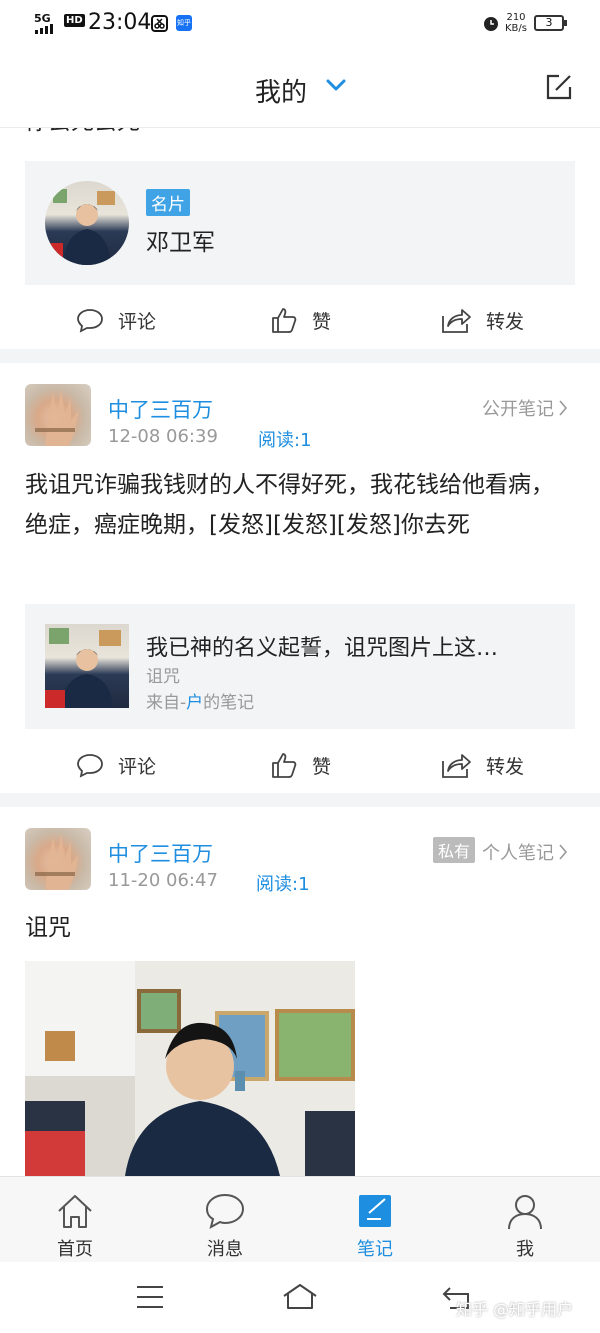  Describe the element at coordinates (300, 223) in the screenshot. I see `business-card: 名片 邓卫军` at that location.